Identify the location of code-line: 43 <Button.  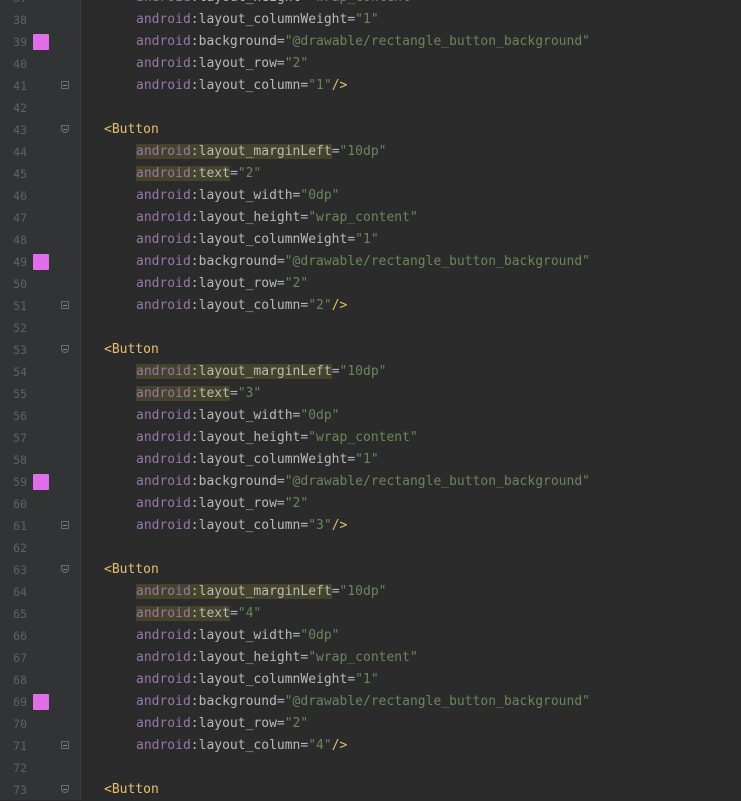
(370, 130).